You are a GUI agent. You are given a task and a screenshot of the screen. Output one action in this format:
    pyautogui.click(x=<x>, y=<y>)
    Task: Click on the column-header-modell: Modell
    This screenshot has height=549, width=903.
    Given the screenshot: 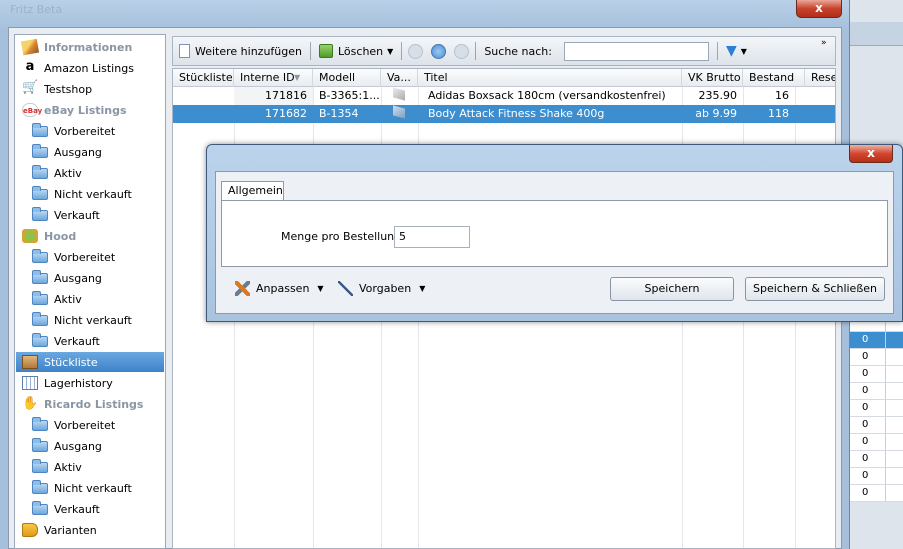 What is the action you would take?
    pyautogui.click(x=347, y=78)
    